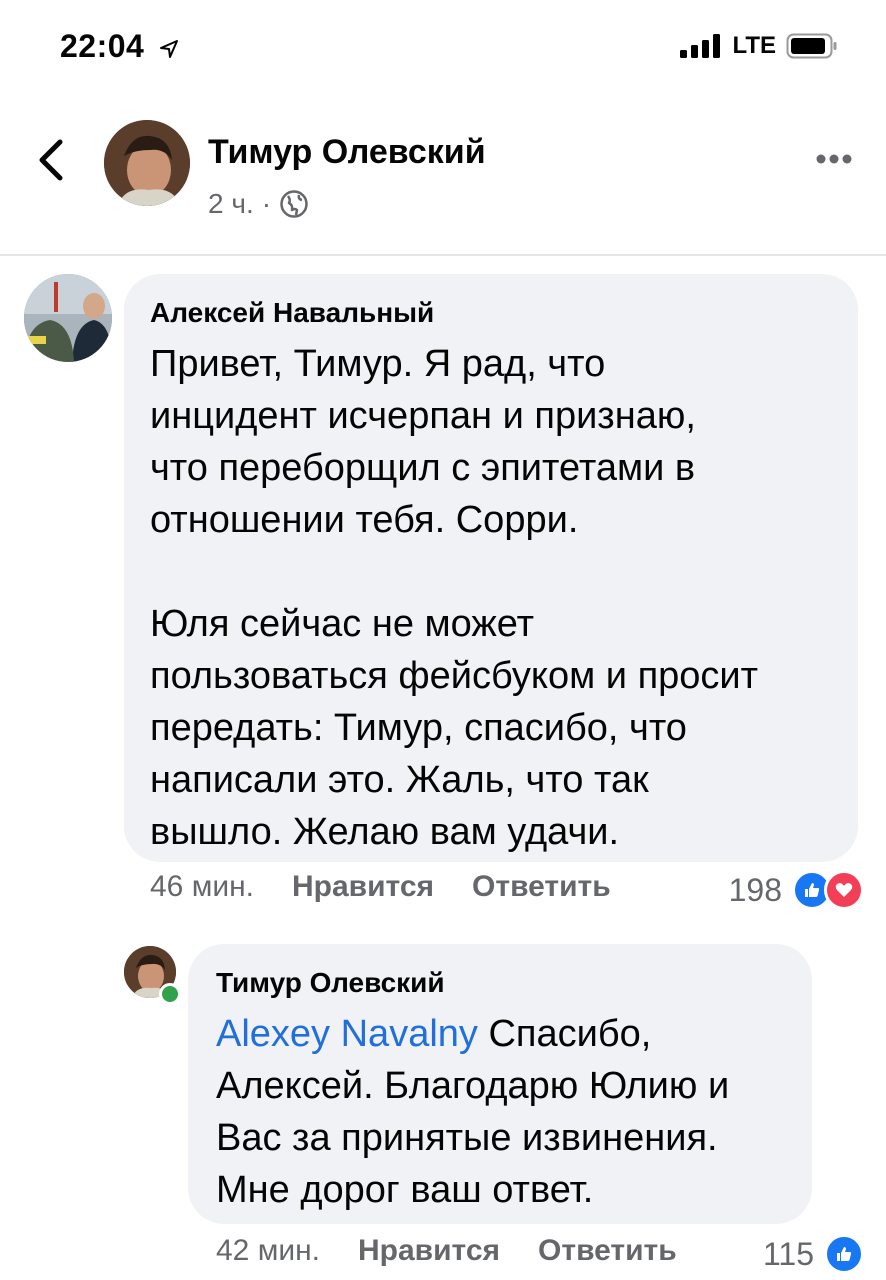 The width and height of the screenshot is (886, 1280). What do you see at coordinates (811, 46) in the screenshot?
I see `battery-icon` at bounding box center [811, 46].